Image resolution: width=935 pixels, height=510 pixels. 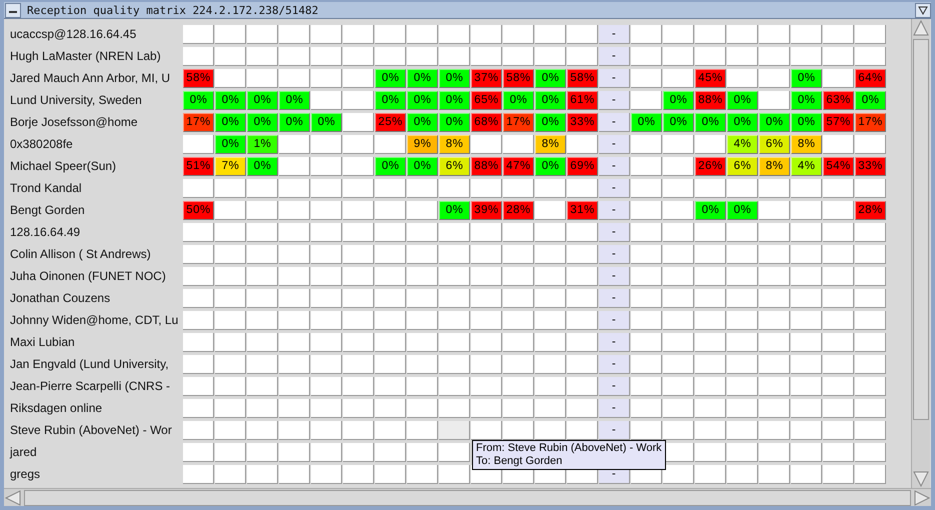 What do you see at coordinates (46, 188) in the screenshot?
I see `participant-name: Trond Kandal` at bounding box center [46, 188].